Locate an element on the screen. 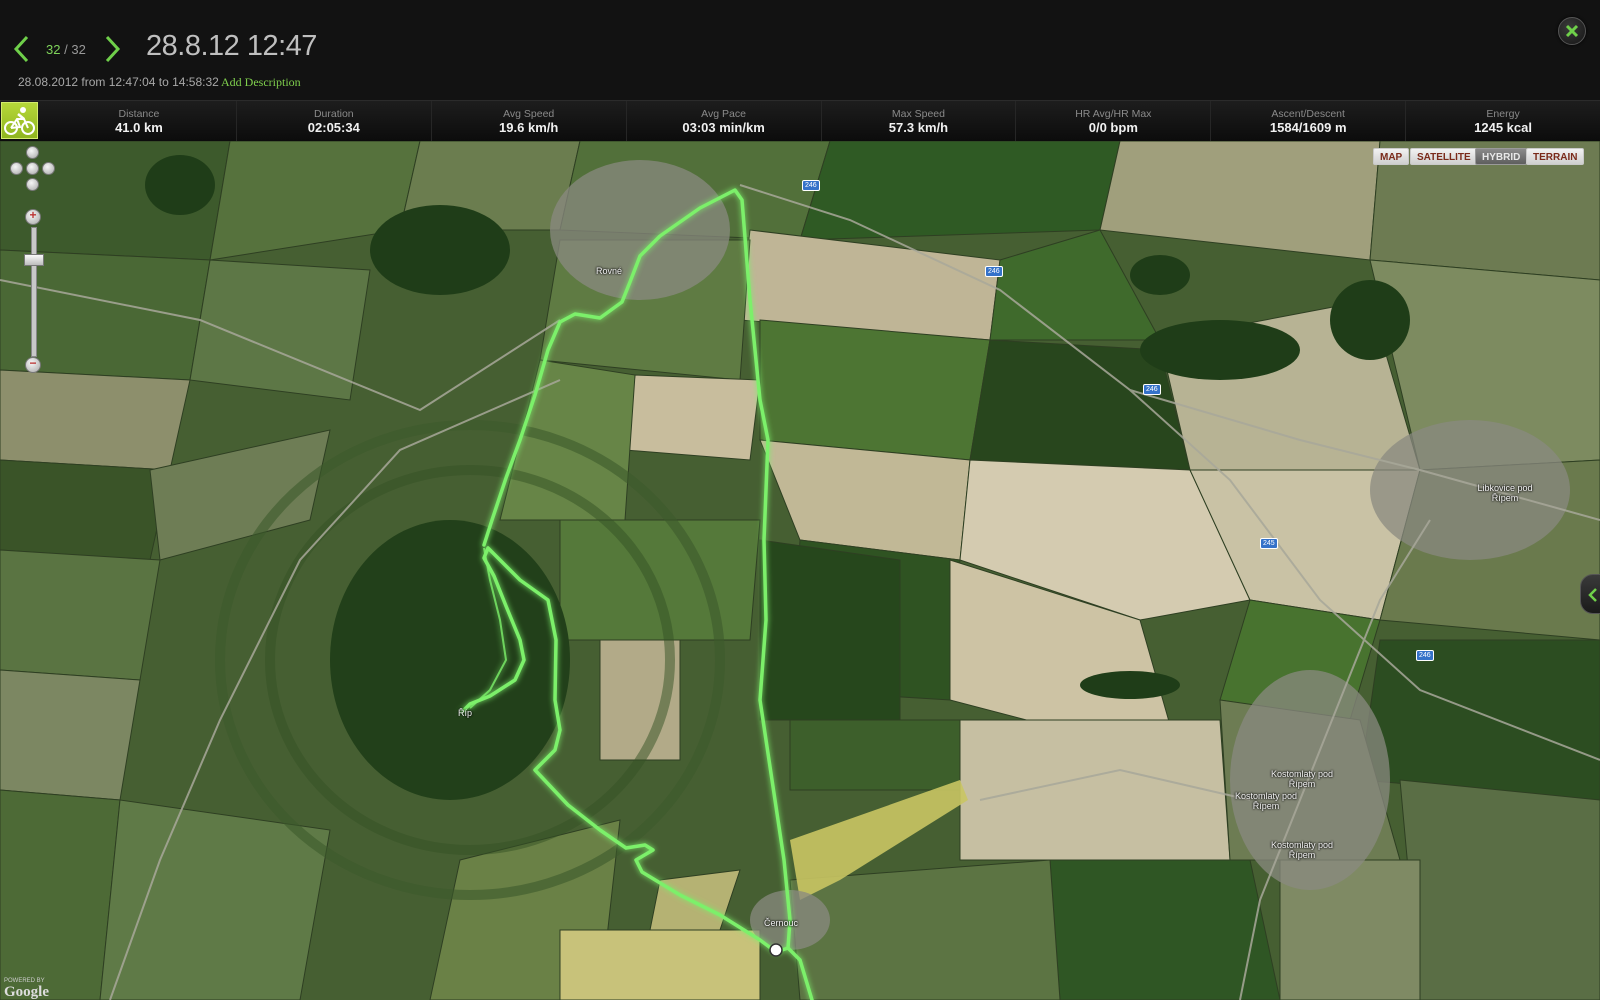  stat-label: HR Avg/HR Max is located at coordinates (1113, 114).